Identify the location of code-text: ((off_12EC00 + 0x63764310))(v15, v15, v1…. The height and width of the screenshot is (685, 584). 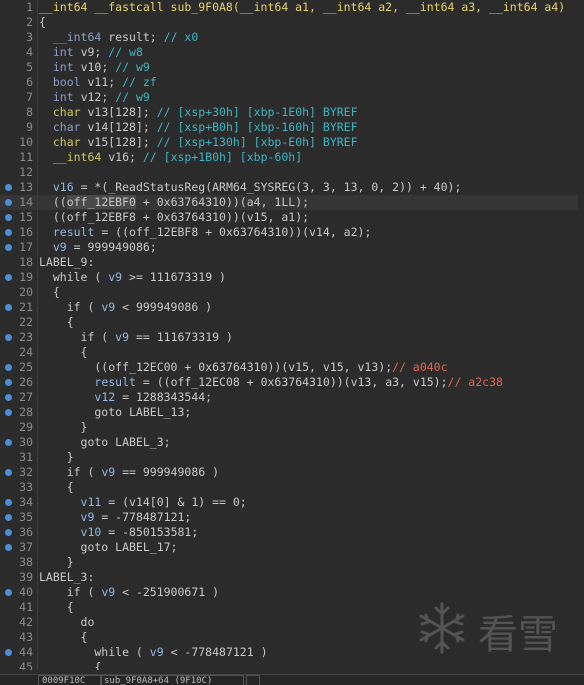
(243, 367).